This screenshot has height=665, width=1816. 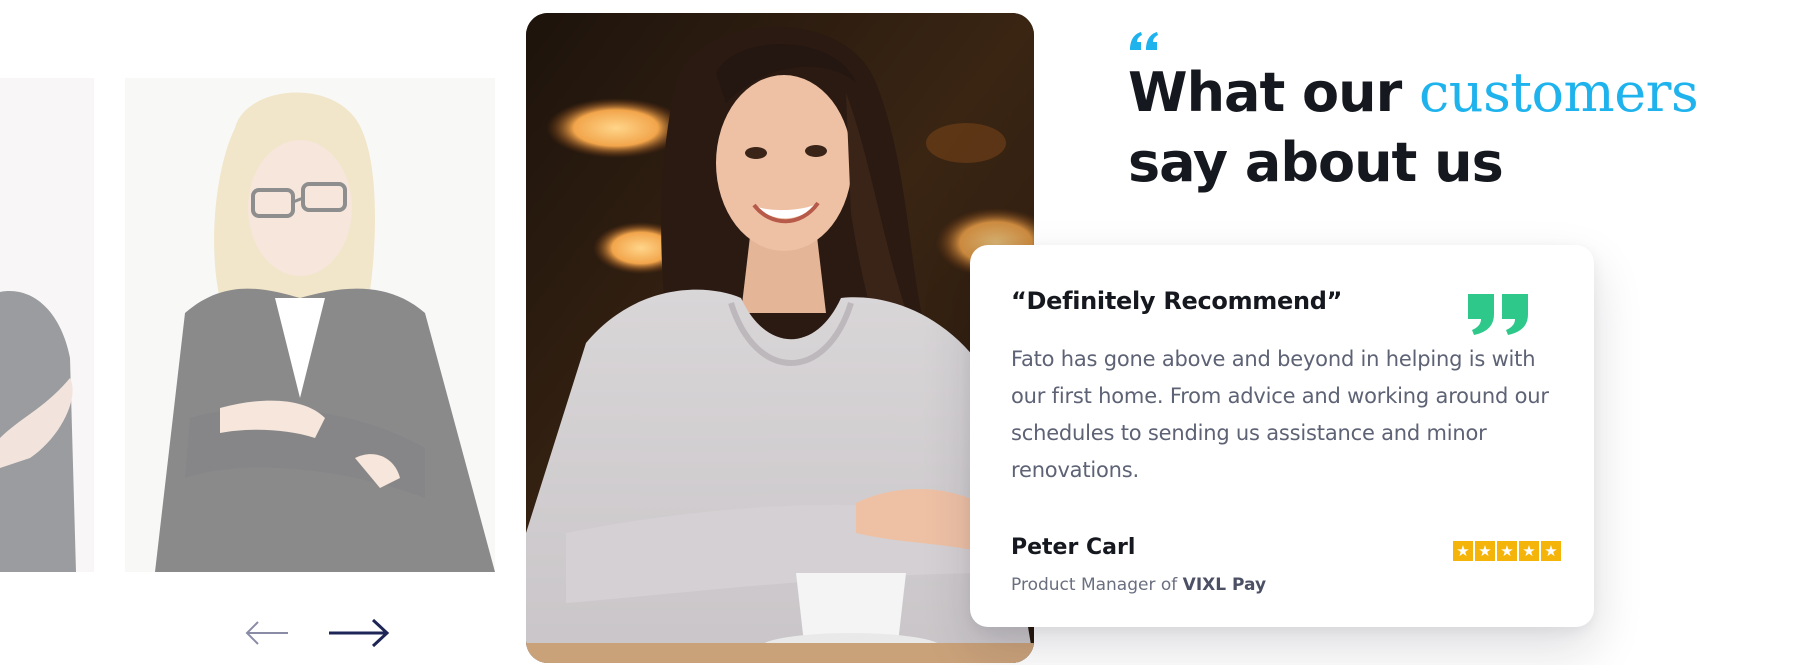 I want to click on star-rating: ★ ★ ★ ★ ★, so click(x=1507, y=551).